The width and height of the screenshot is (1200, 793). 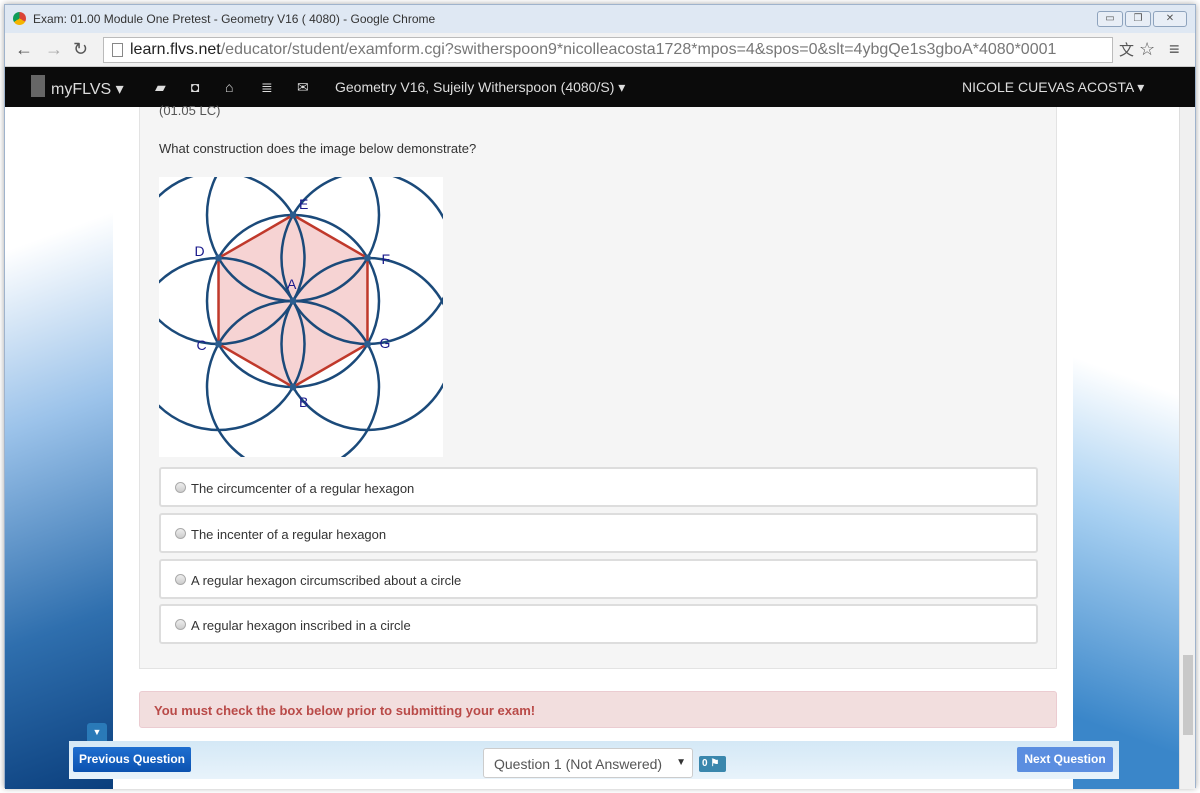 What do you see at coordinates (80, 49) in the screenshot?
I see `reload-icon: ↻` at bounding box center [80, 49].